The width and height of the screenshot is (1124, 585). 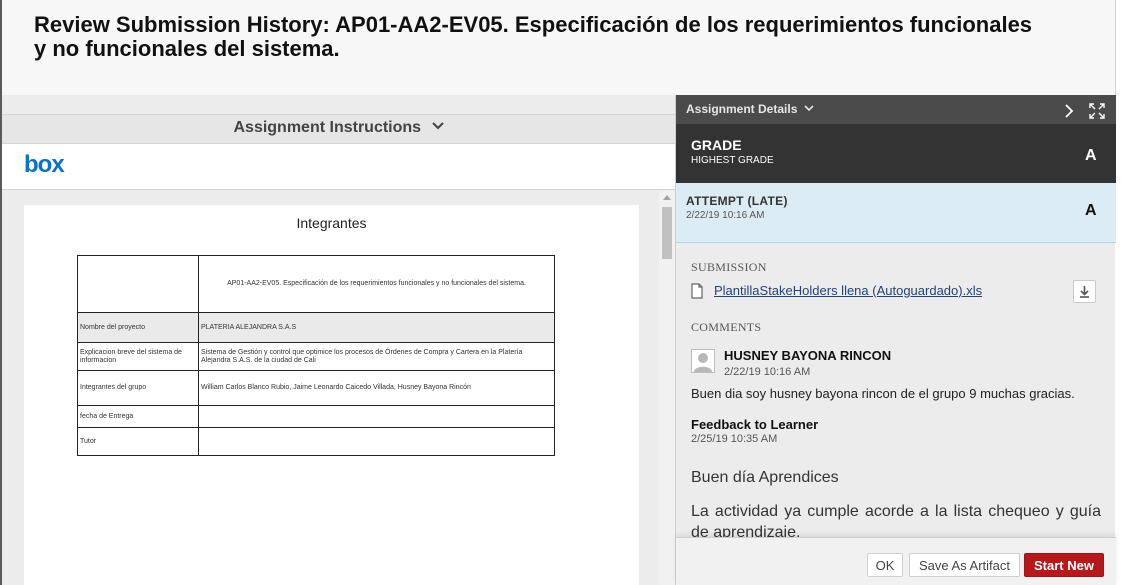 I want to click on attempt-grade: A, so click(x=1091, y=210).